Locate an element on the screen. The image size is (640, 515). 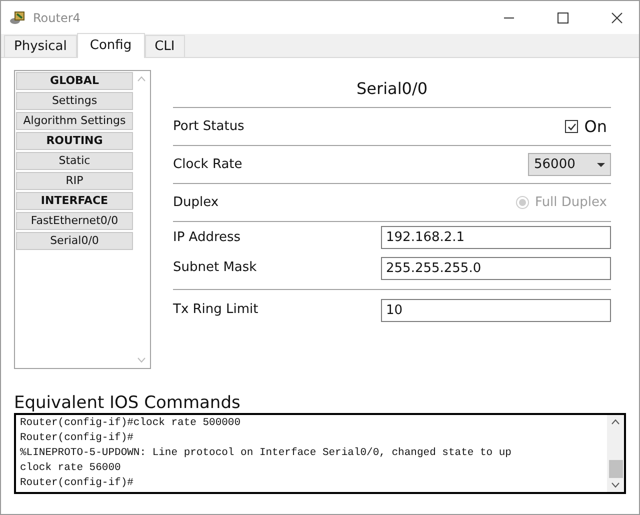
field-label: Tx Ring Limit is located at coordinates (215, 310).